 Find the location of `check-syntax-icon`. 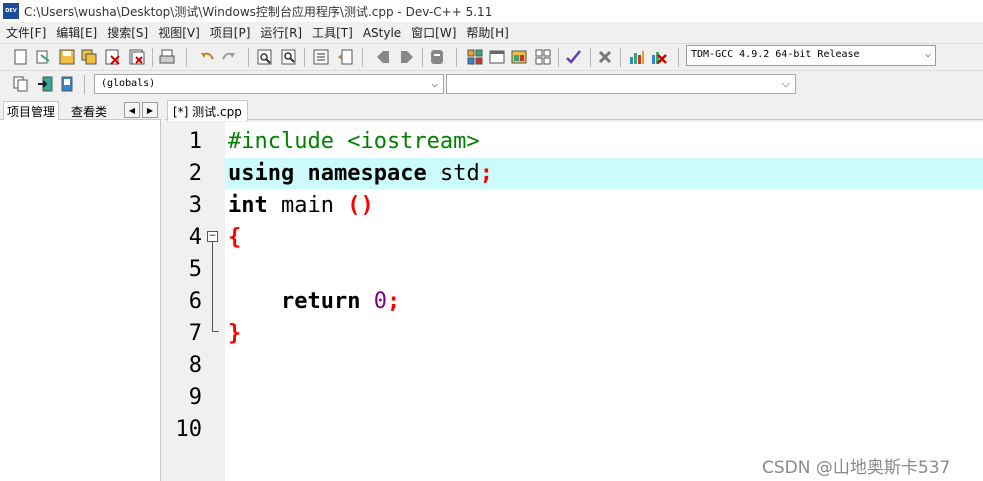

check-syntax-icon is located at coordinates (573, 57).